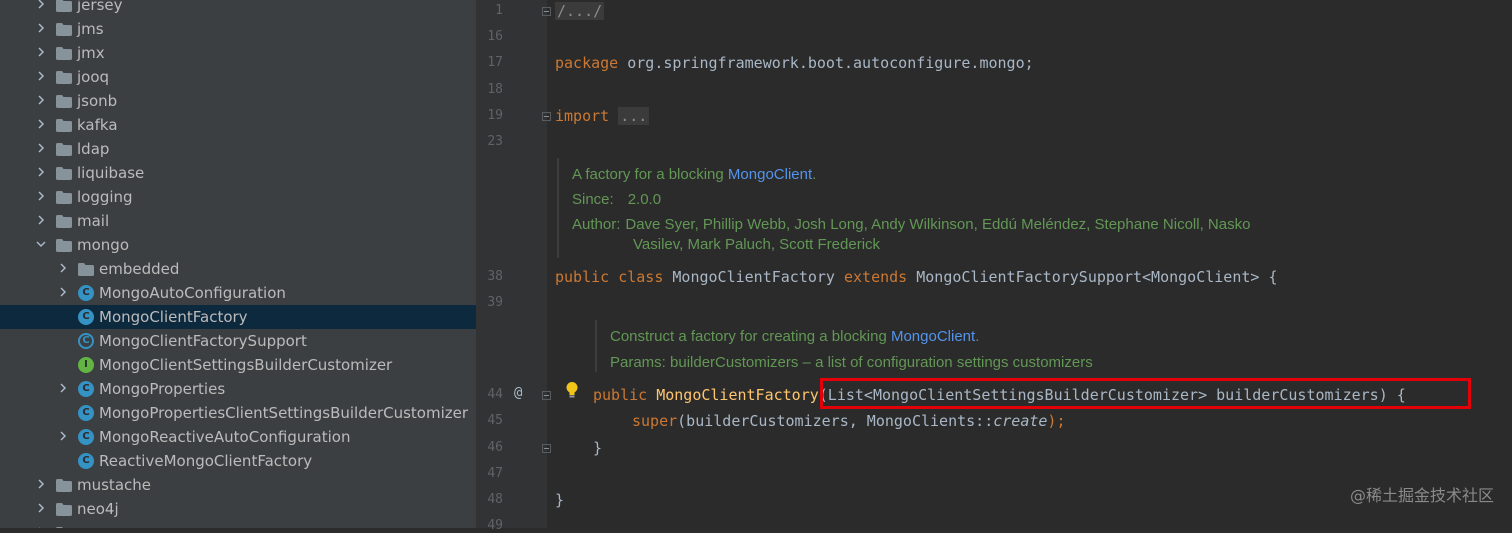  I want to click on tree-item-label: MongoReactiveAutoConfiguration, so click(225, 437).